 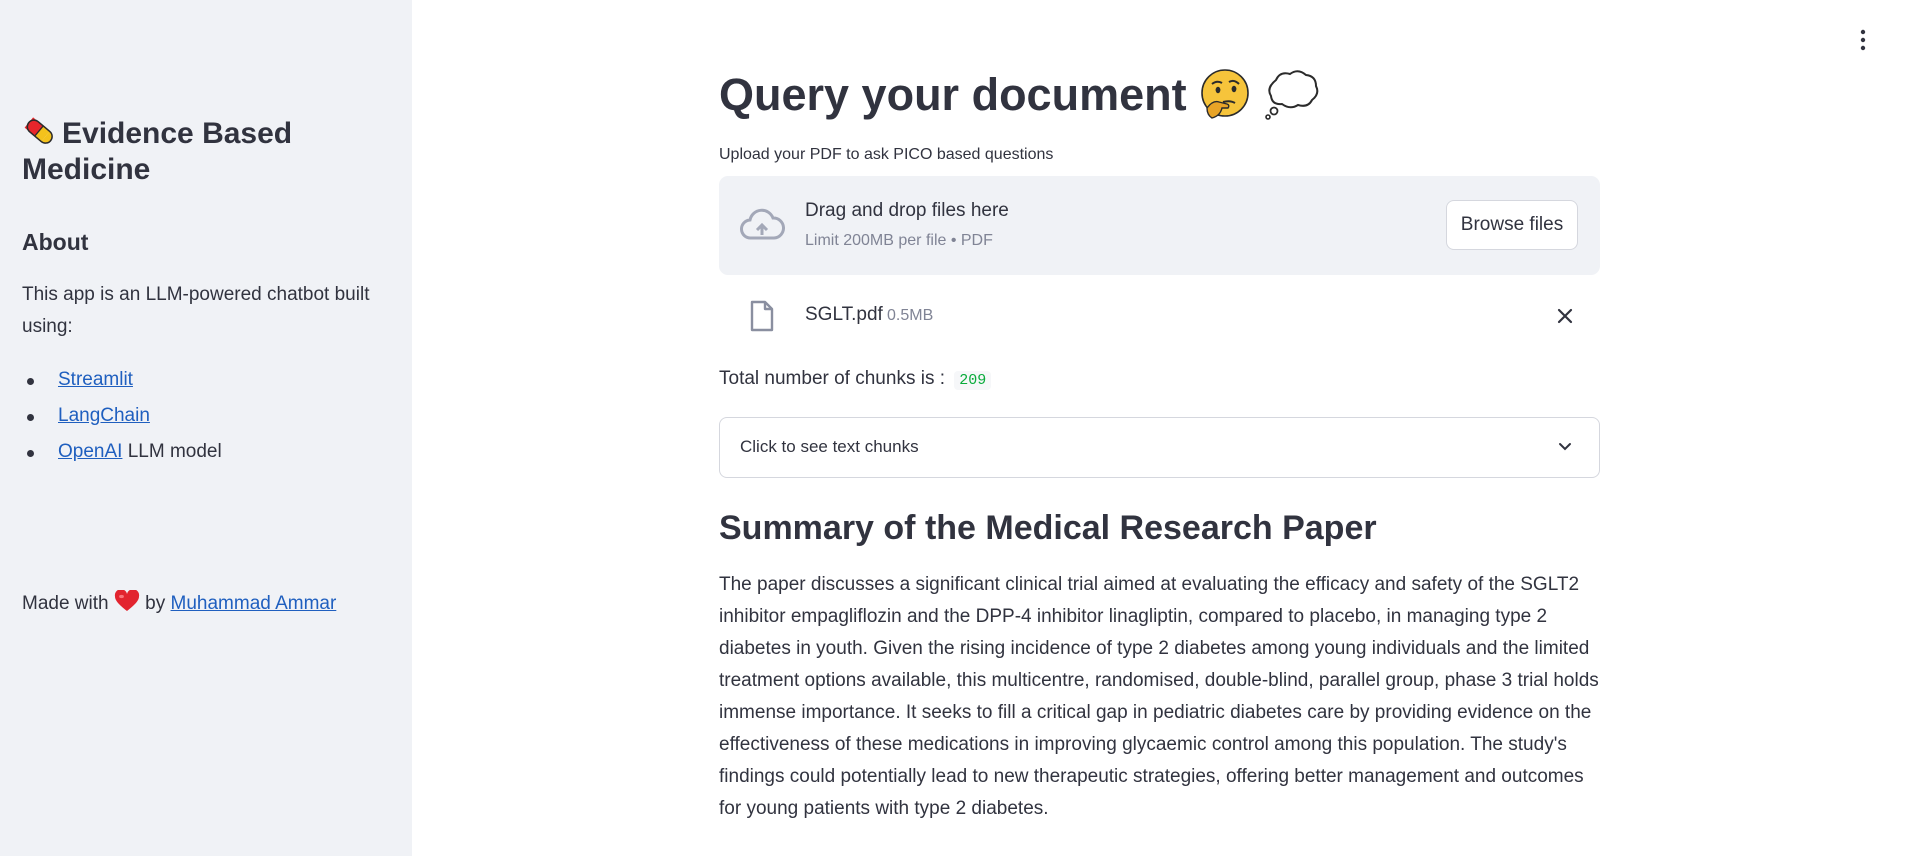 I want to click on vertical-dots-menu-icon, so click(x=1863, y=40).